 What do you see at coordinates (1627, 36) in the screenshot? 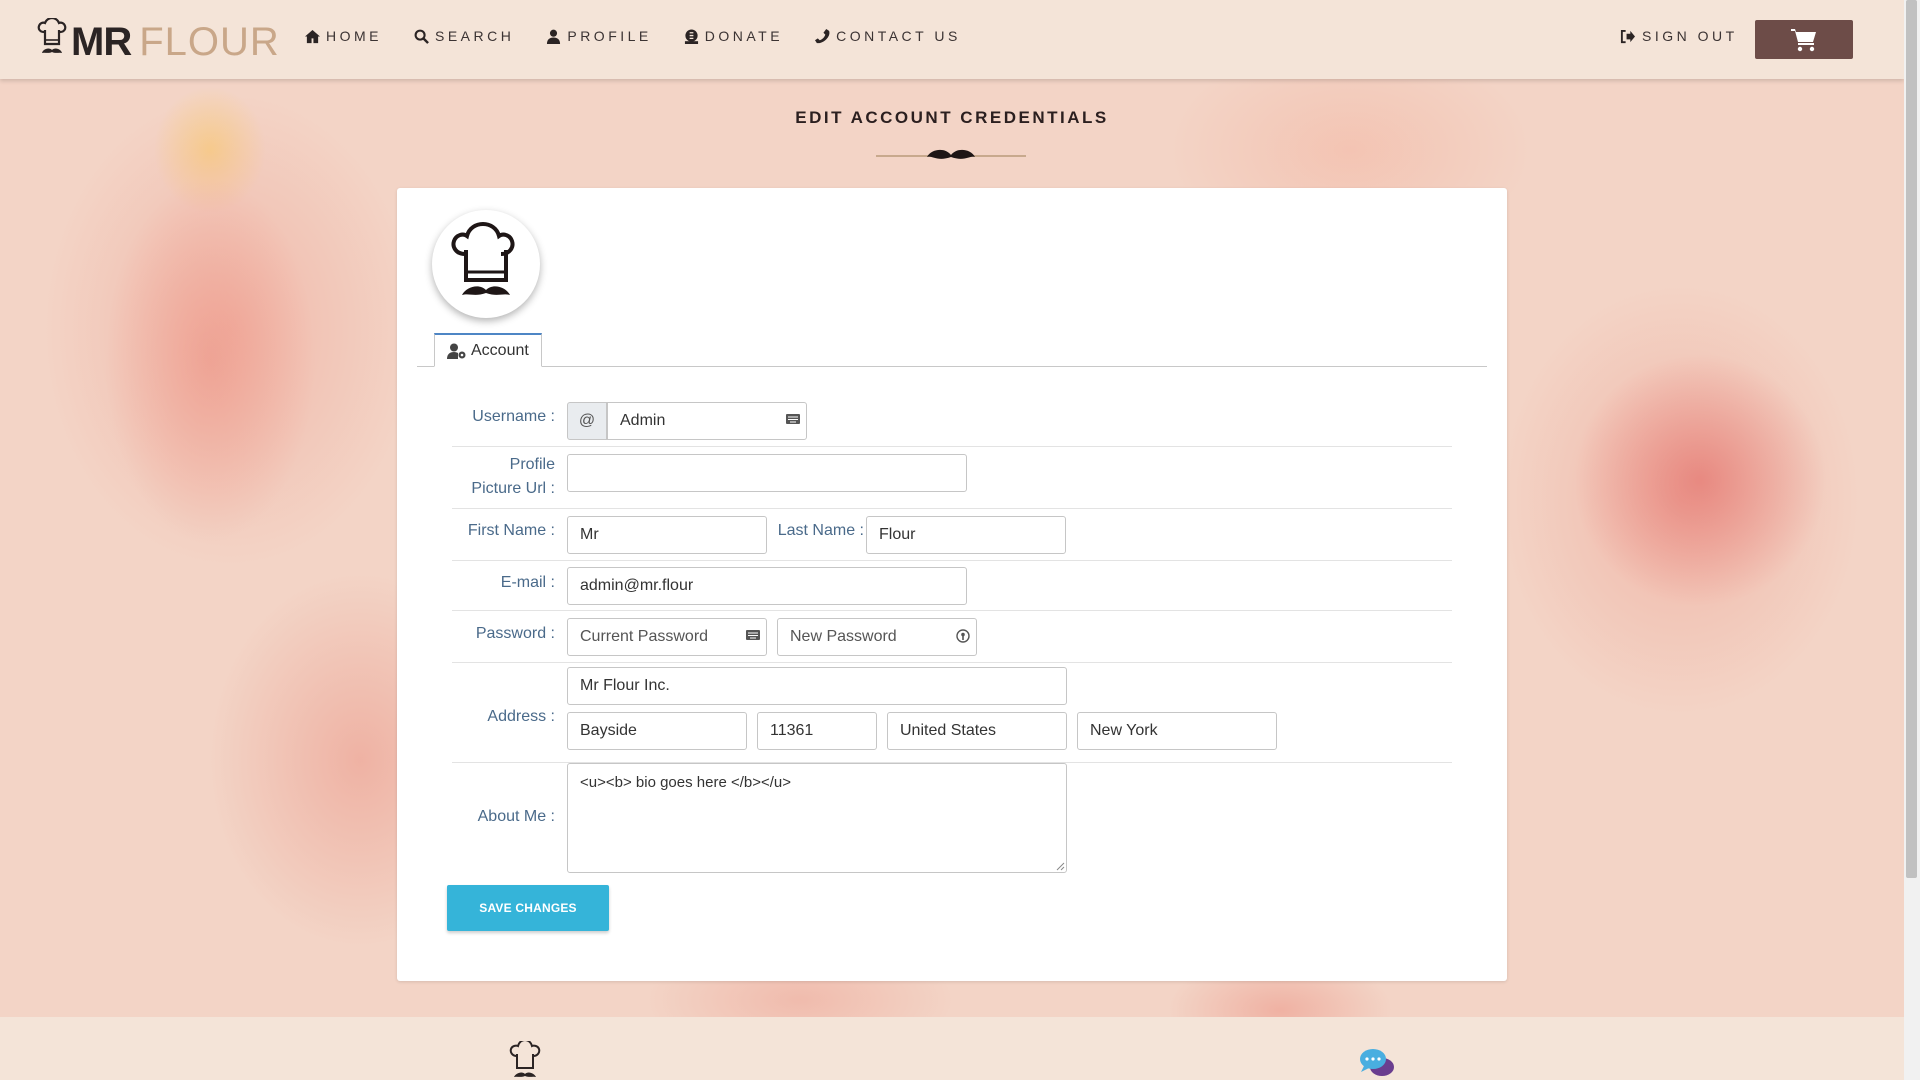
I see `sign-out-icon` at bounding box center [1627, 36].